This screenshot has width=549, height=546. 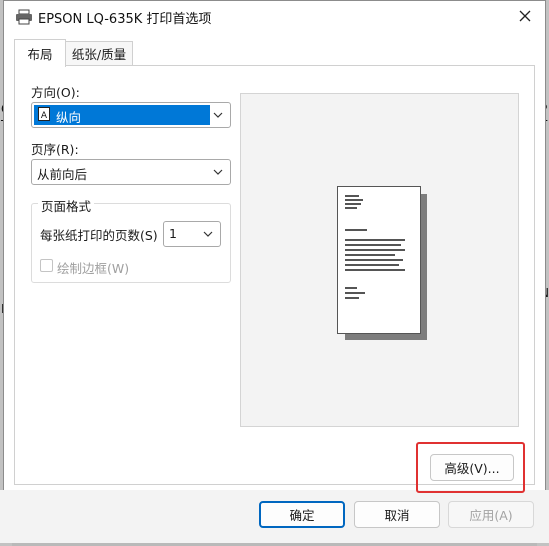 I want to click on pages-per-sheet-select: 1, so click(x=192, y=234).